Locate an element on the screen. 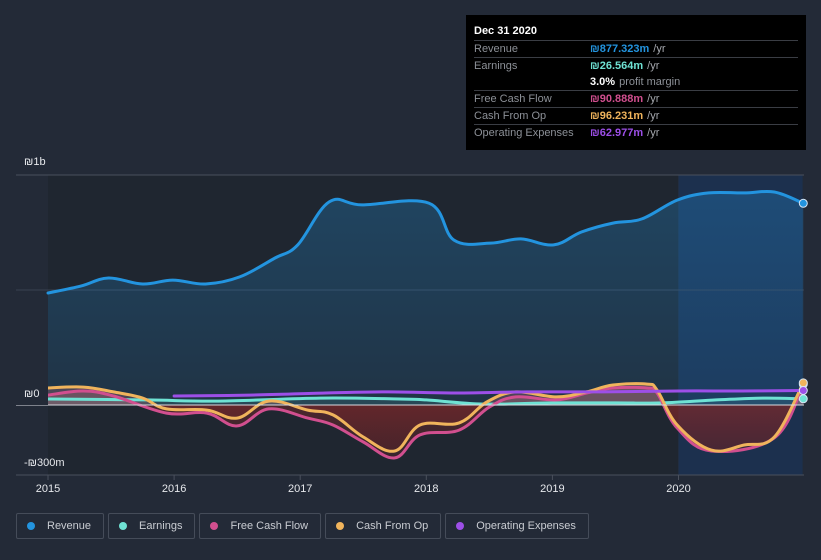 The width and height of the screenshot is (821, 560). tooltip-row-revenue: Revenue ₪877.323m /yr is located at coordinates (636, 49).